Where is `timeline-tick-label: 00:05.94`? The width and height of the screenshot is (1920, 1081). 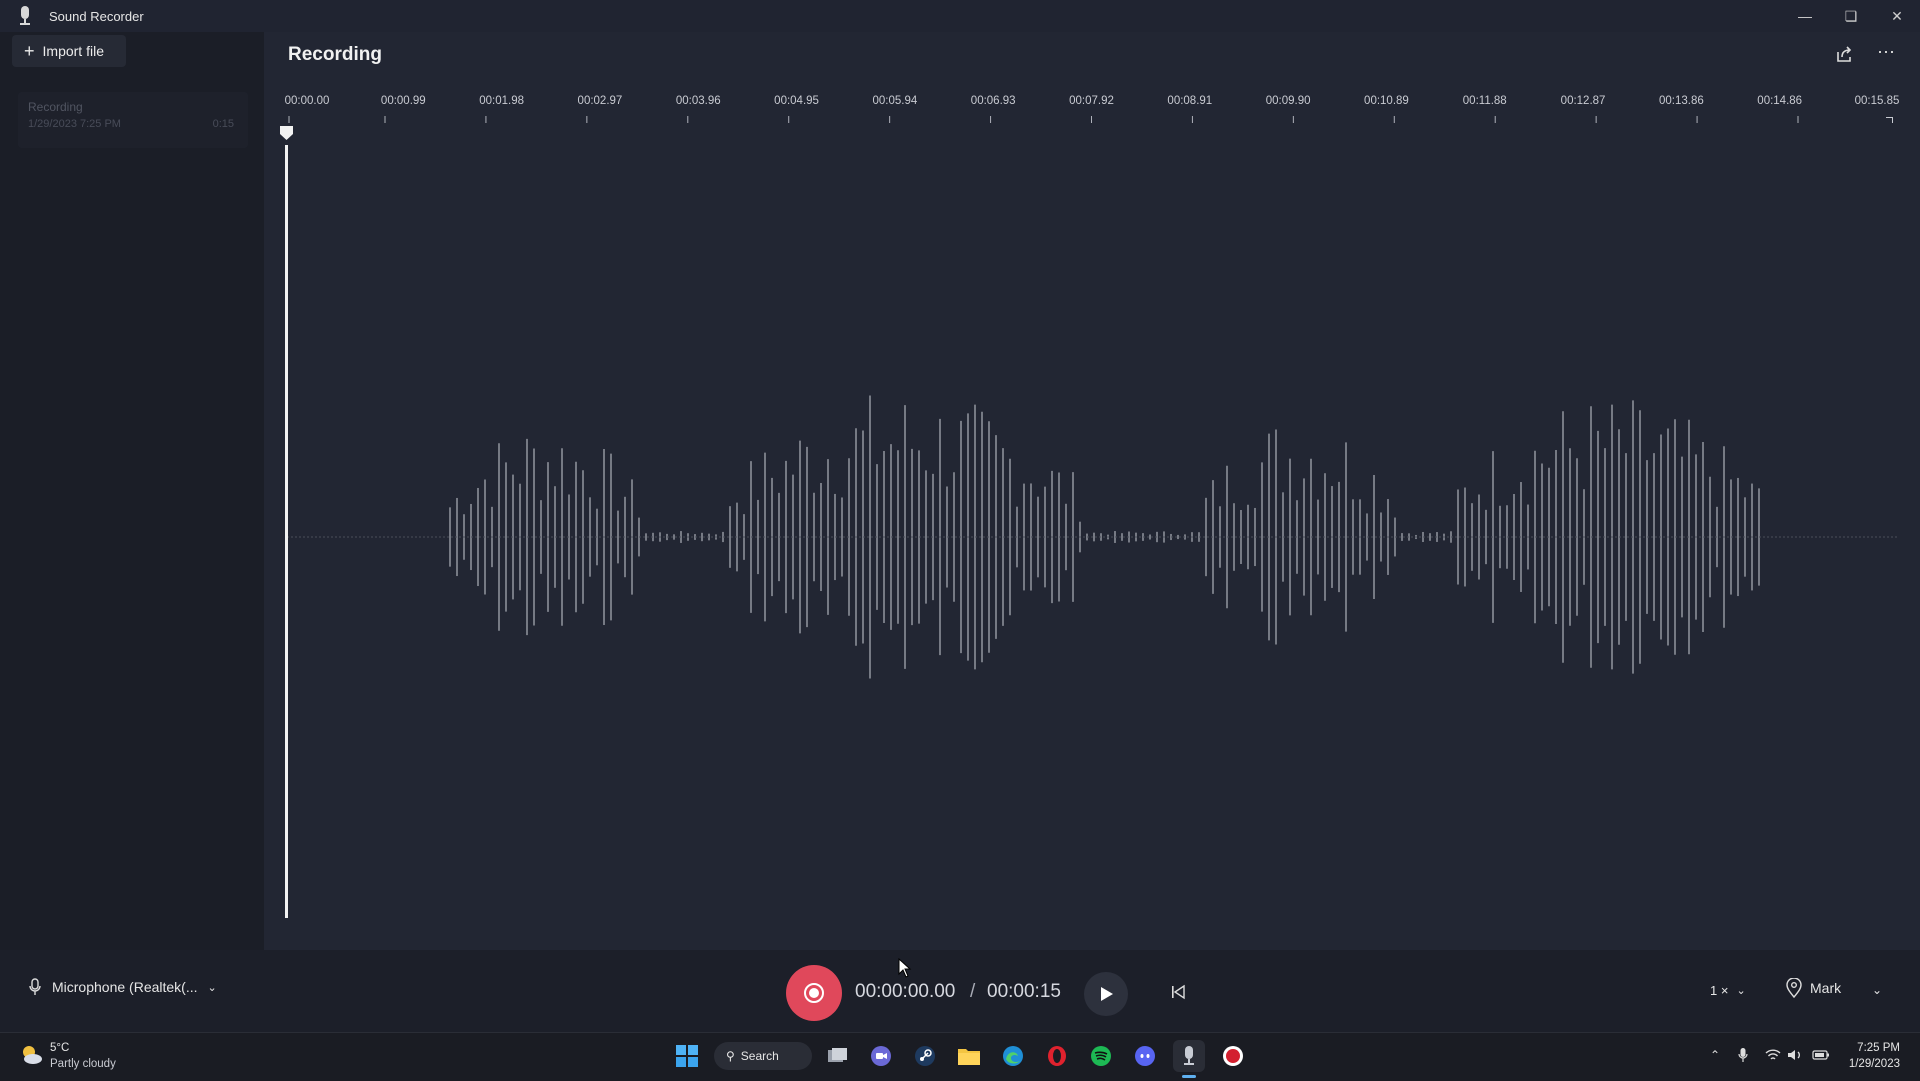 timeline-tick-label: 00:05.94 is located at coordinates (895, 101).